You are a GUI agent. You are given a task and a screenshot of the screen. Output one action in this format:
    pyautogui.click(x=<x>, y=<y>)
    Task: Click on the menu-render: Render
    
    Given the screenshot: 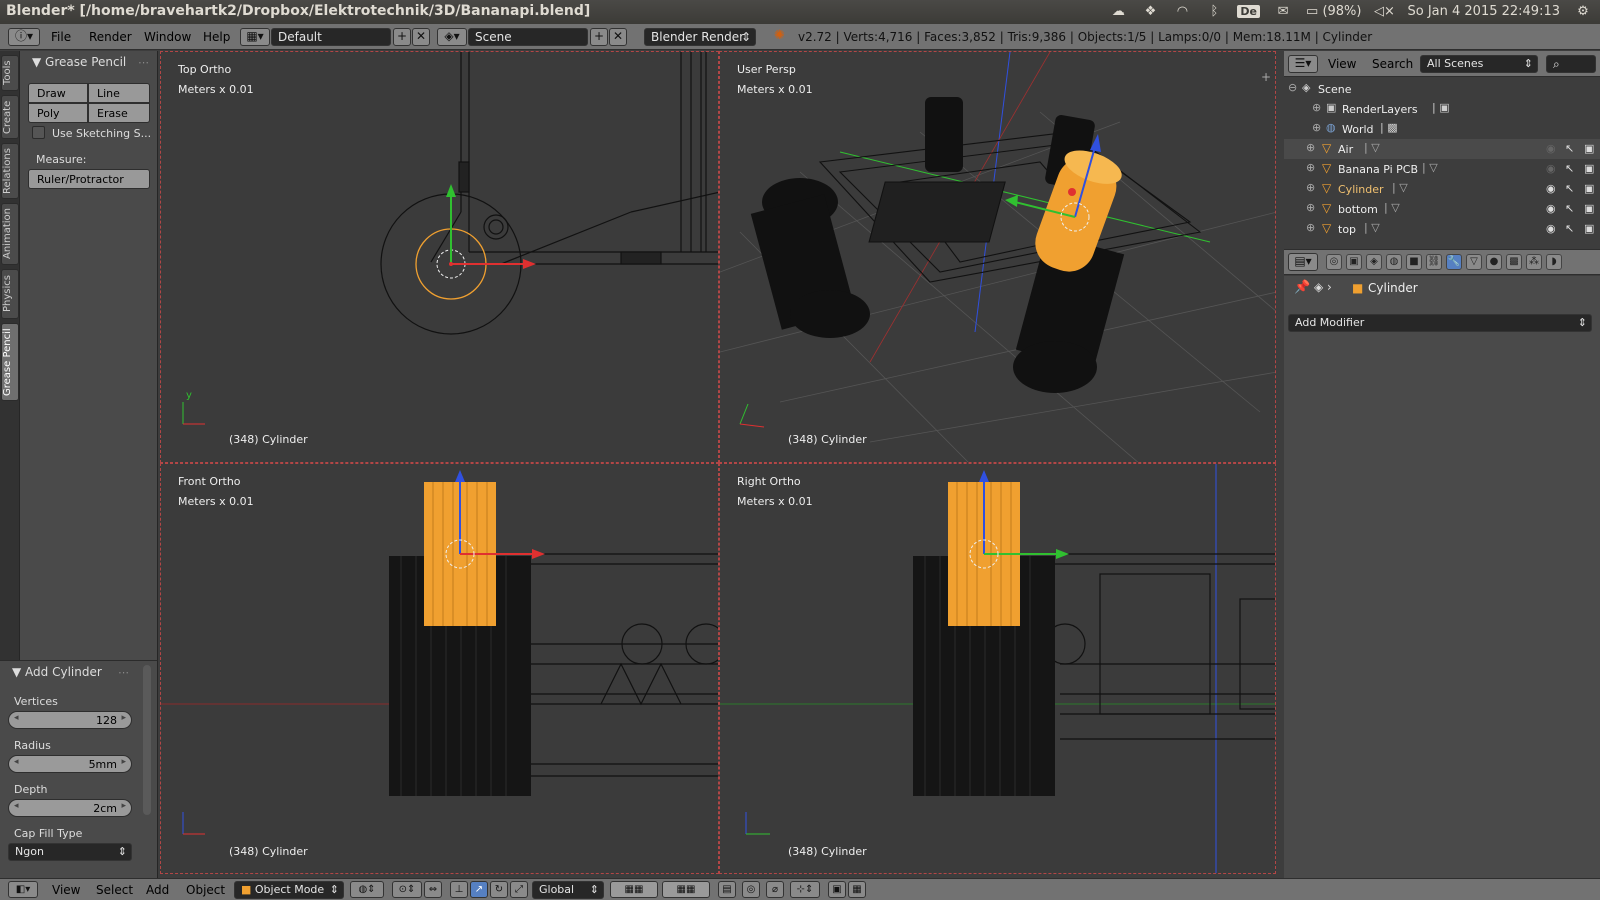 What is the action you would take?
    pyautogui.click(x=110, y=37)
    